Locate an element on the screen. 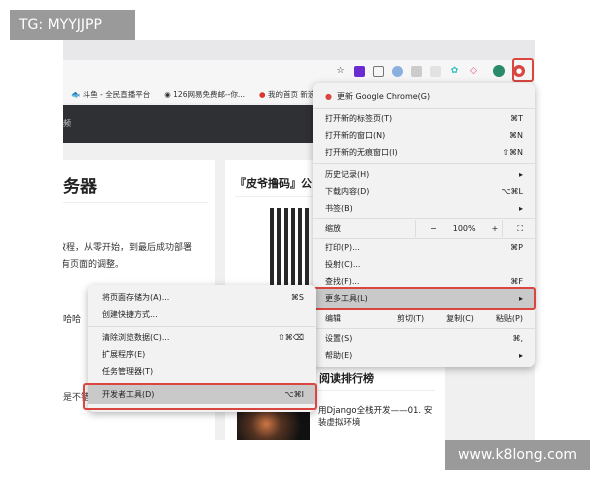 The height and width of the screenshot is (480, 600). watermark-top-left: TG: MYYJJPP is located at coordinates (72, 25).